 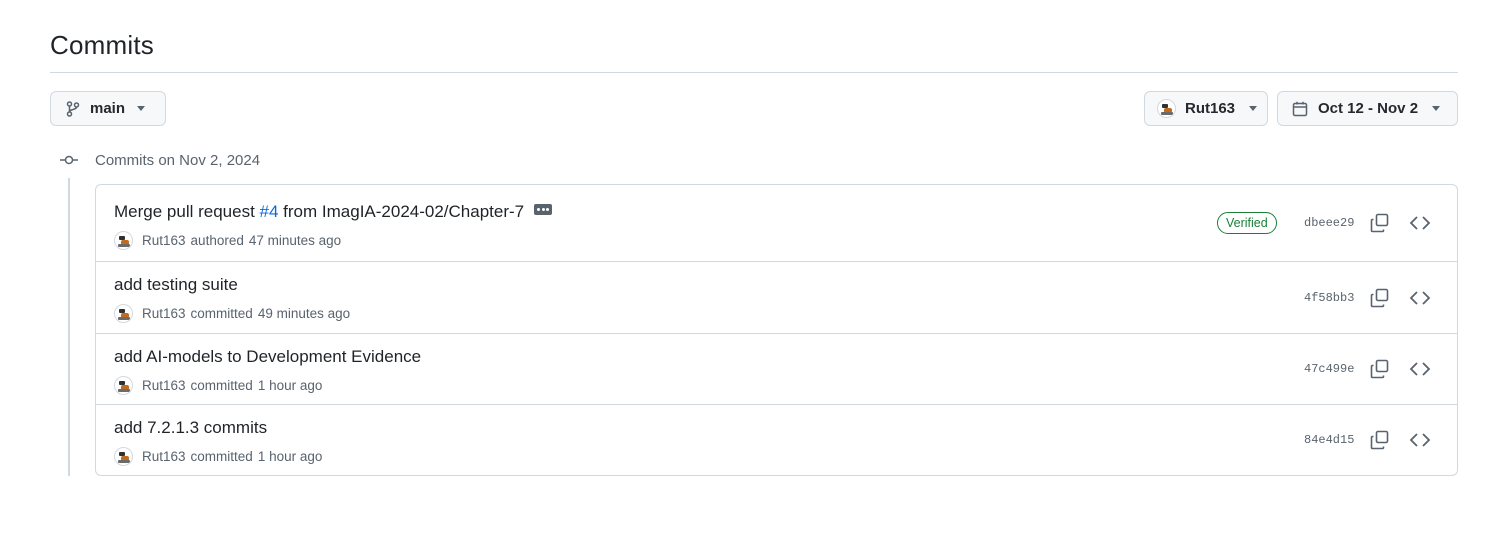 What do you see at coordinates (178, 160) in the screenshot?
I see `commit-group-heading: Commits on Nov 2, 2024` at bounding box center [178, 160].